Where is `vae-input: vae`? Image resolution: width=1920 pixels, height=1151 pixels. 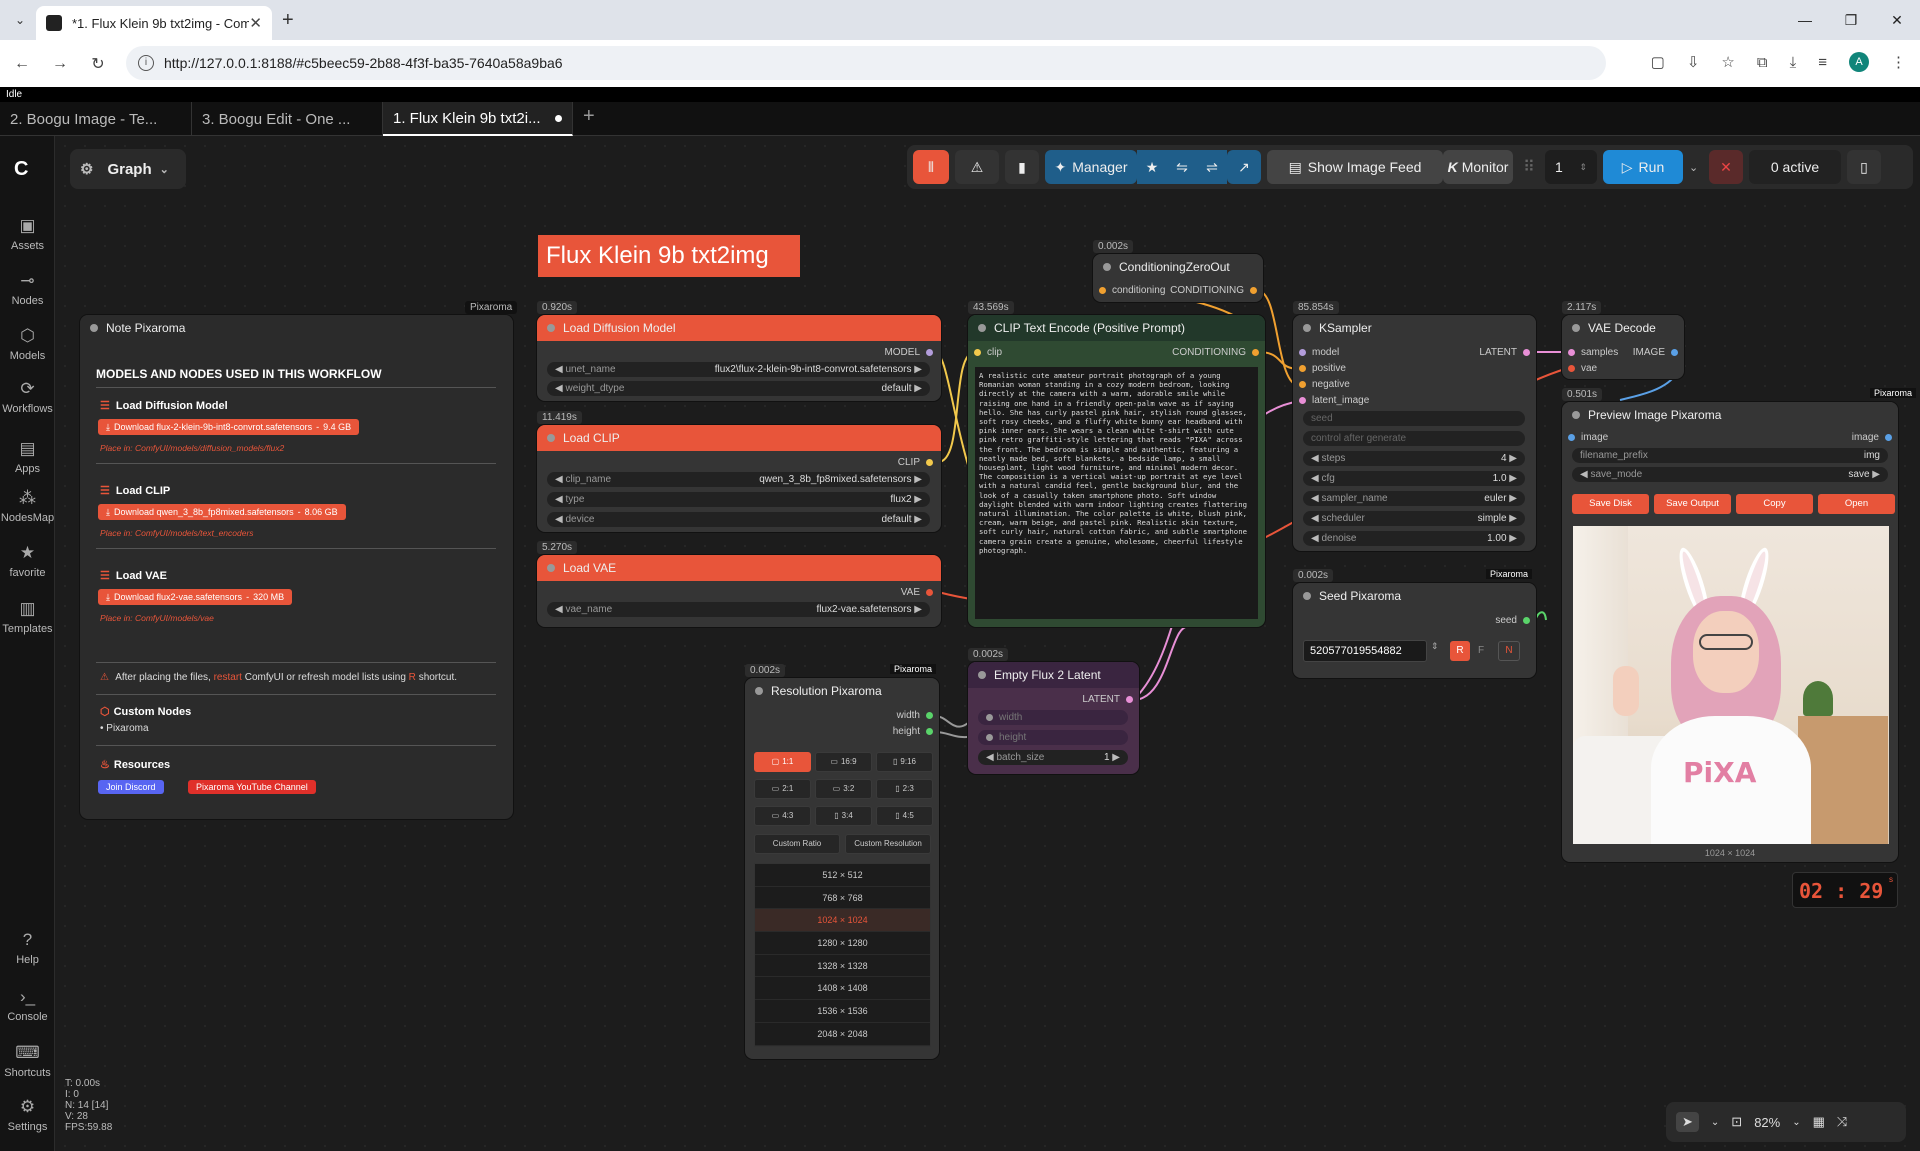
vae-input: vae is located at coordinates (1582, 368).